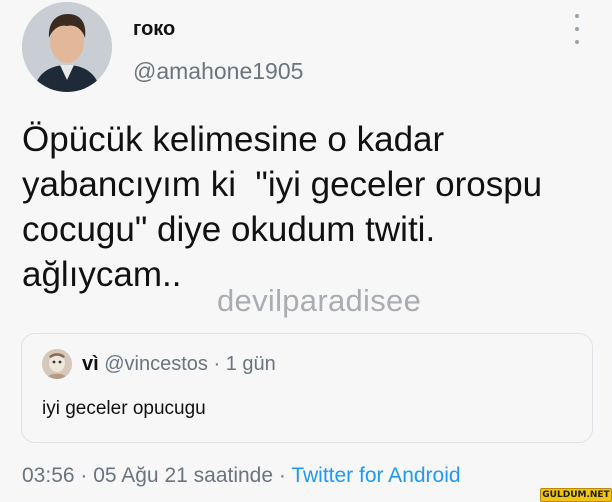  Describe the element at coordinates (576, 495) in the screenshot. I see `site-logo: GULDUM.NET` at that location.